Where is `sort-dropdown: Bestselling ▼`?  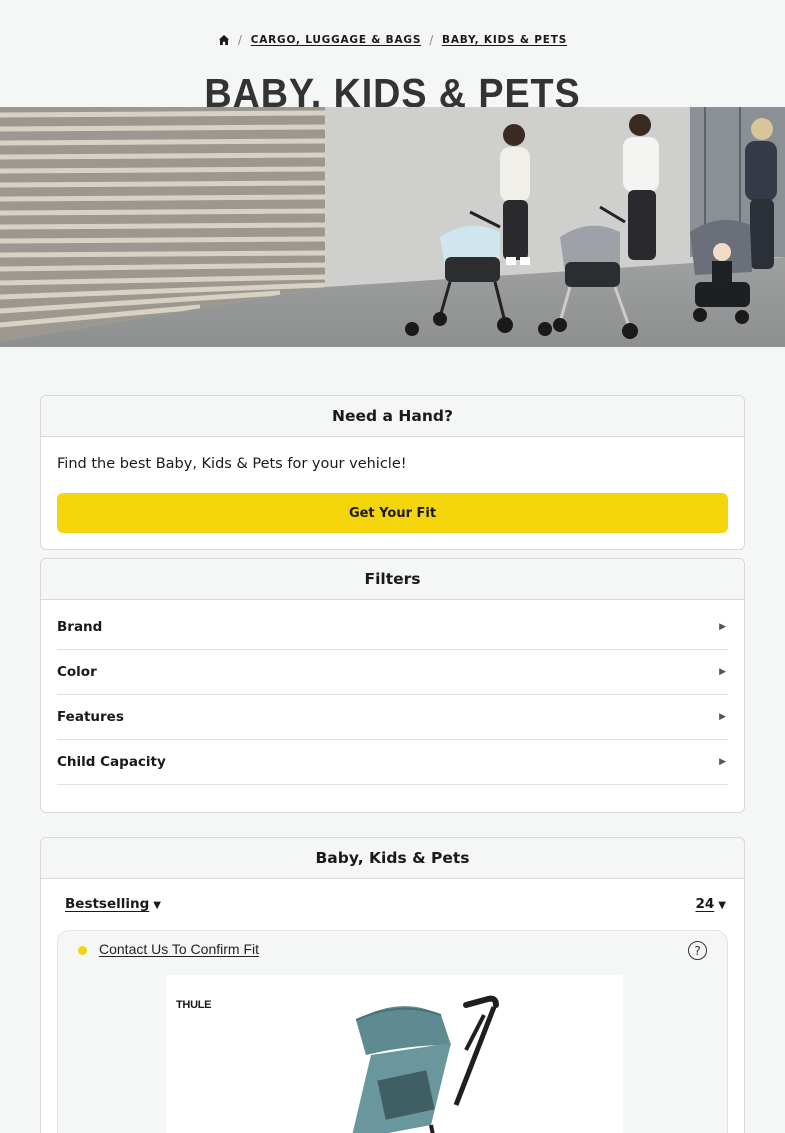 sort-dropdown: Bestselling ▼ is located at coordinates (113, 904).